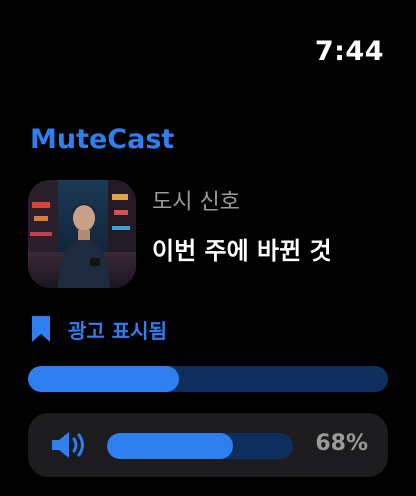  Describe the element at coordinates (170, 446) in the screenshot. I see `volume-slider-fill` at that location.